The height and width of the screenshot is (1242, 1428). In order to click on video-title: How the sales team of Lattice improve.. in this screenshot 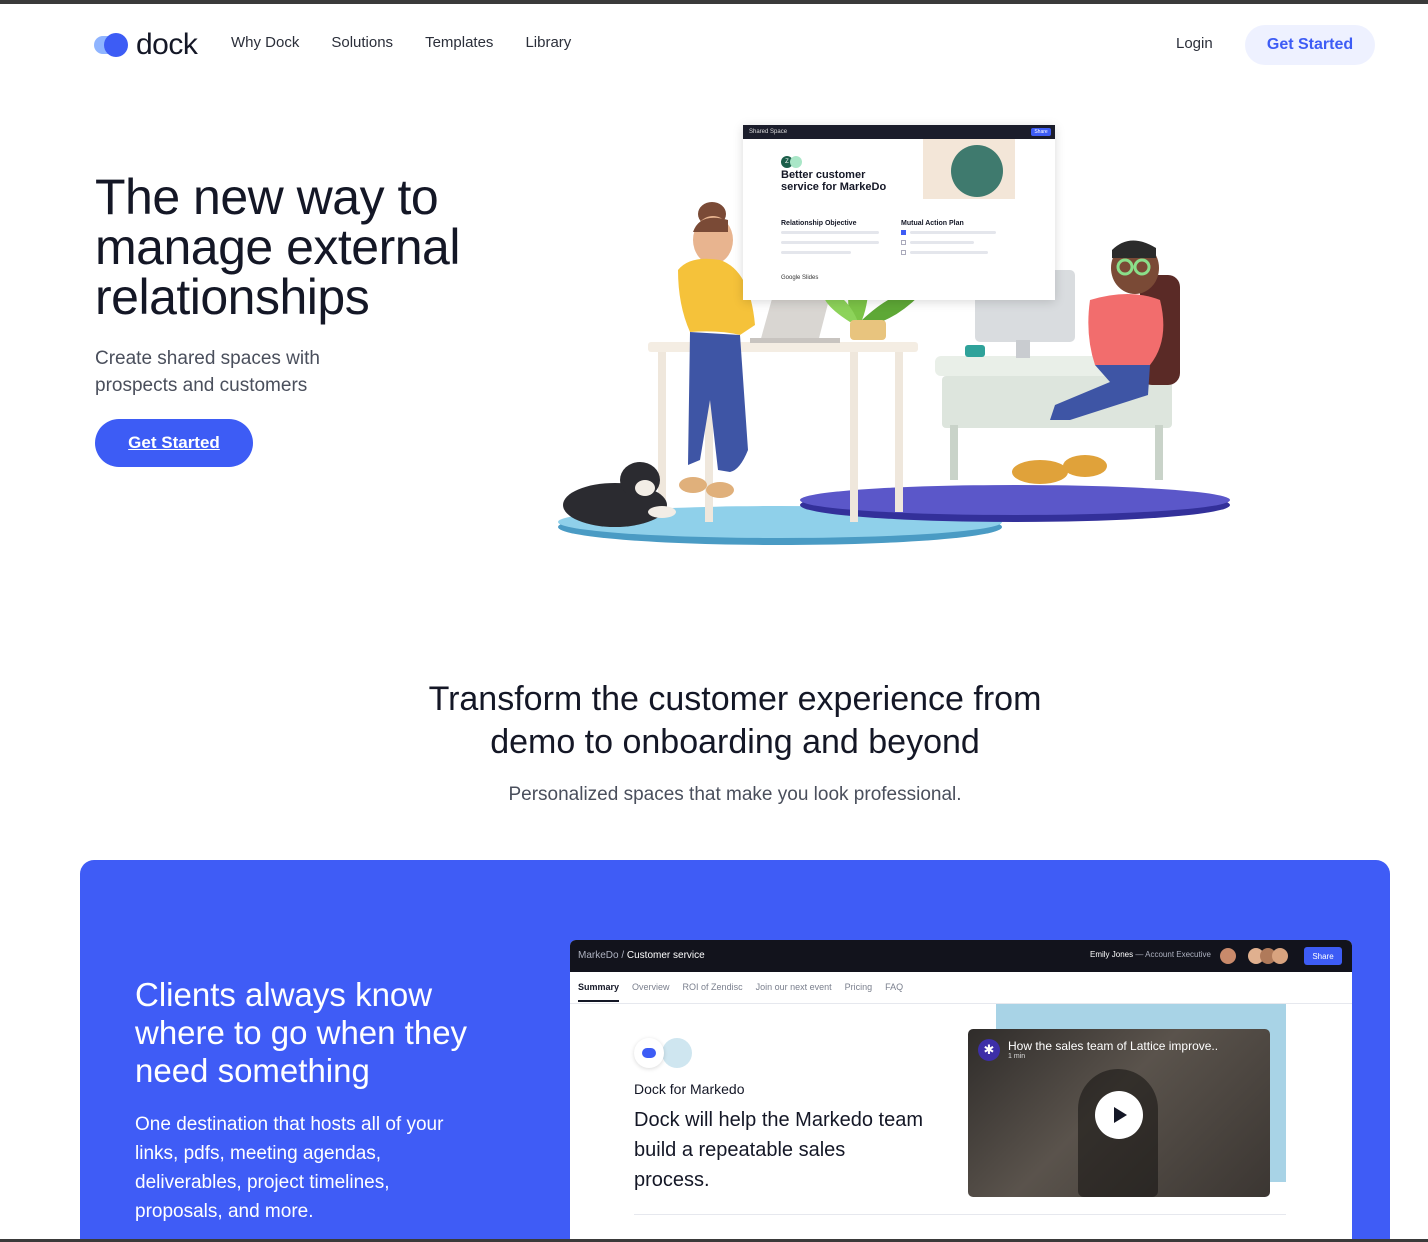, I will do `click(1113, 1046)`.